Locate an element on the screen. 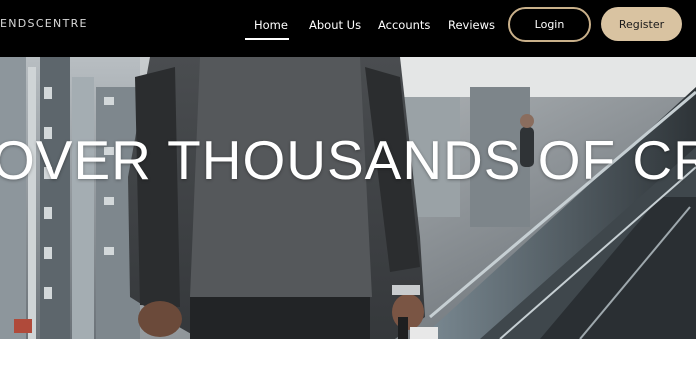 Image resolution: width=696 pixels, height=385 pixels. register-button: Register is located at coordinates (641, 24).